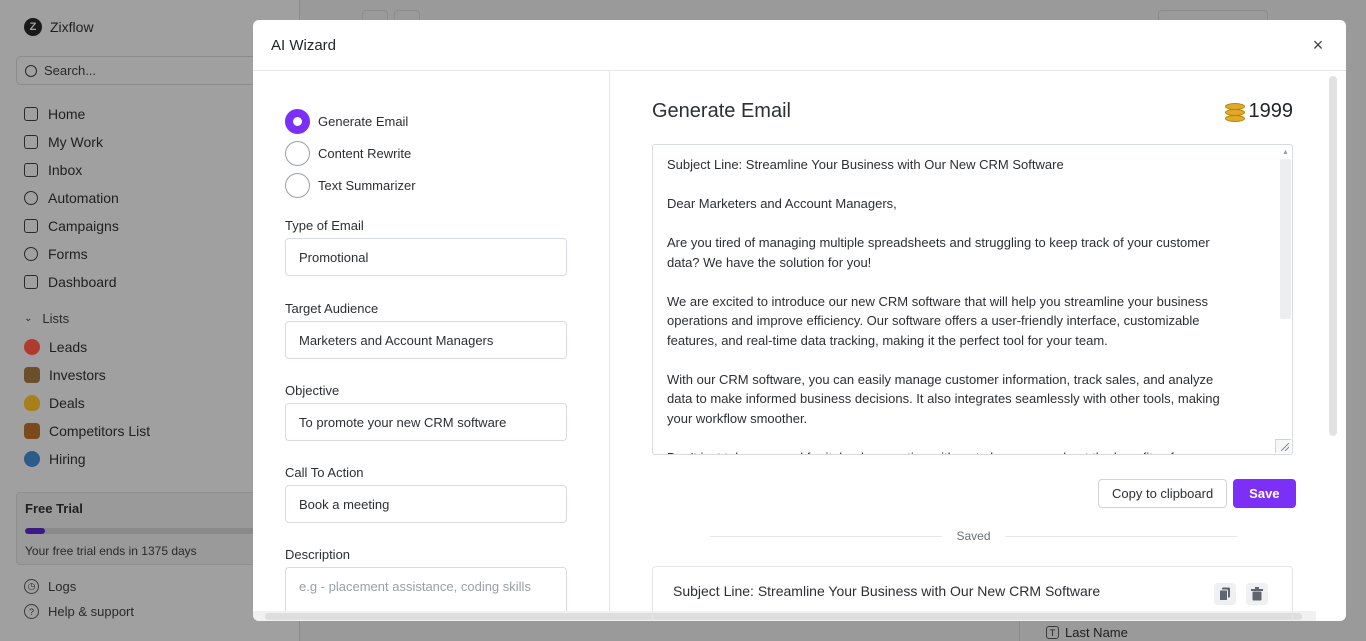 This screenshot has width=1366, height=641. What do you see at coordinates (87, 459) in the screenshot?
I see `list-item-hiring: Hiring` at bounding box center [87, 459].